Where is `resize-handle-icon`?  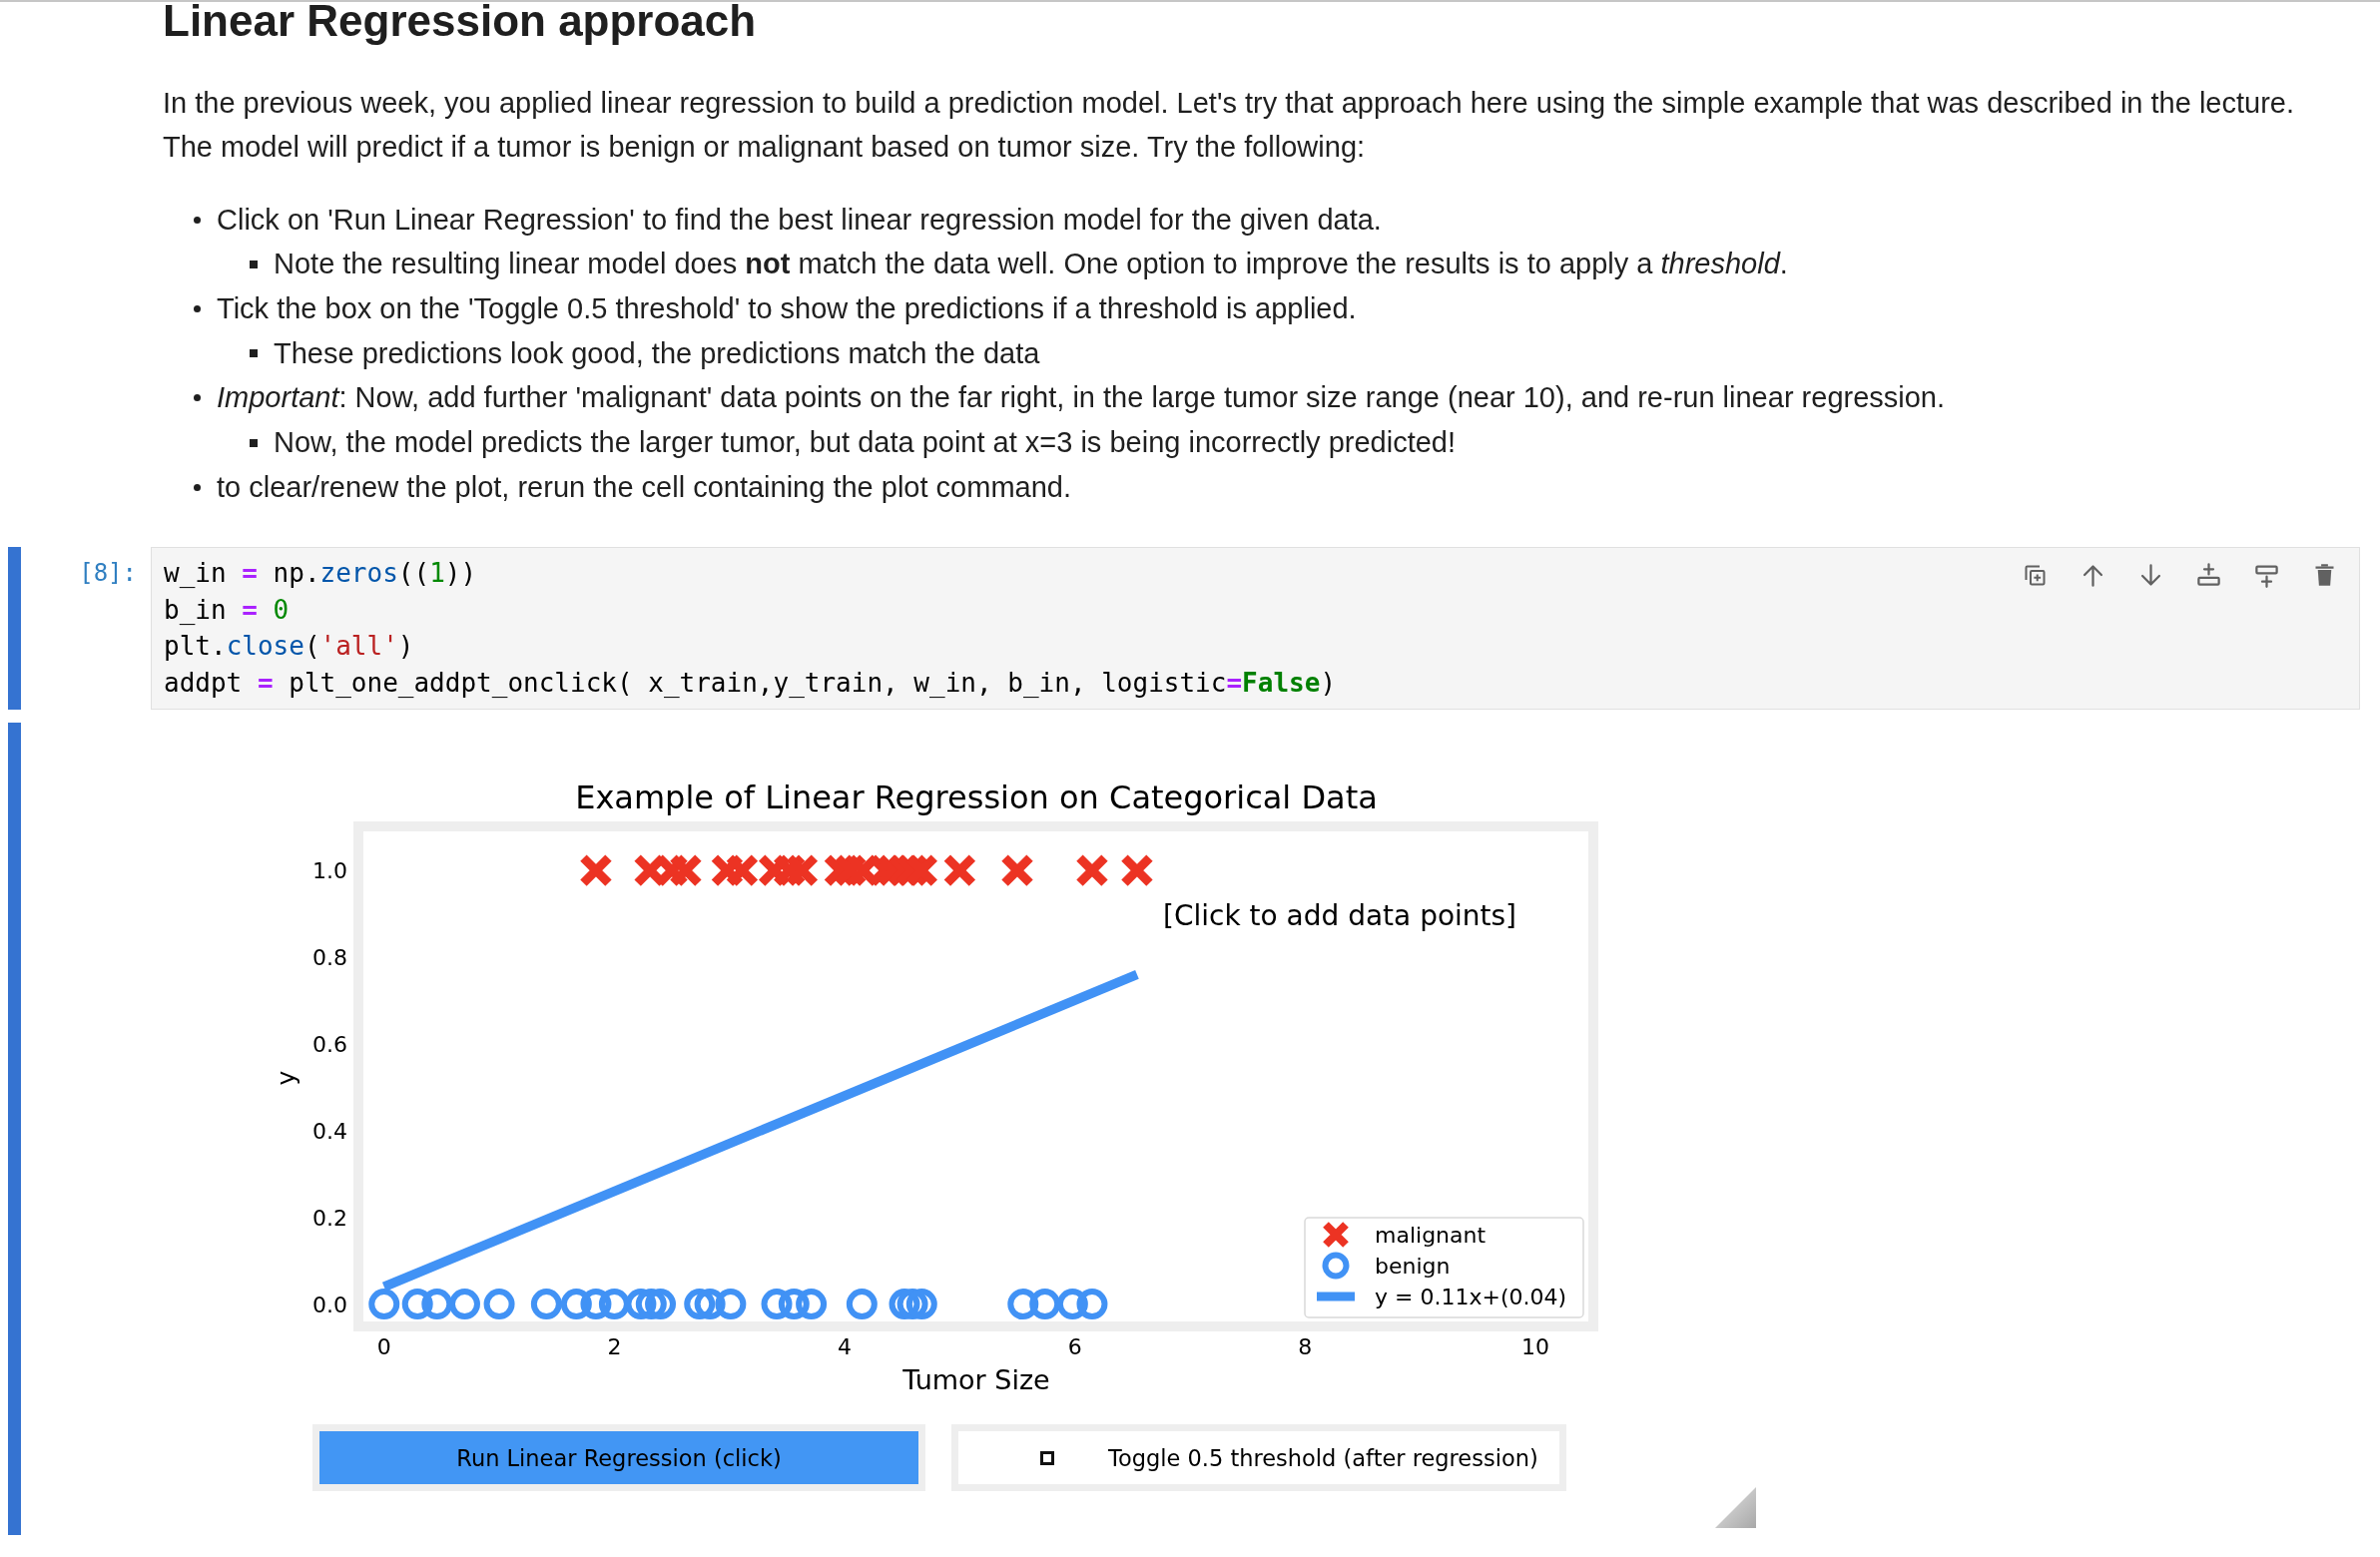 resize-handle-icon is located at coordinates (1735, 1508).